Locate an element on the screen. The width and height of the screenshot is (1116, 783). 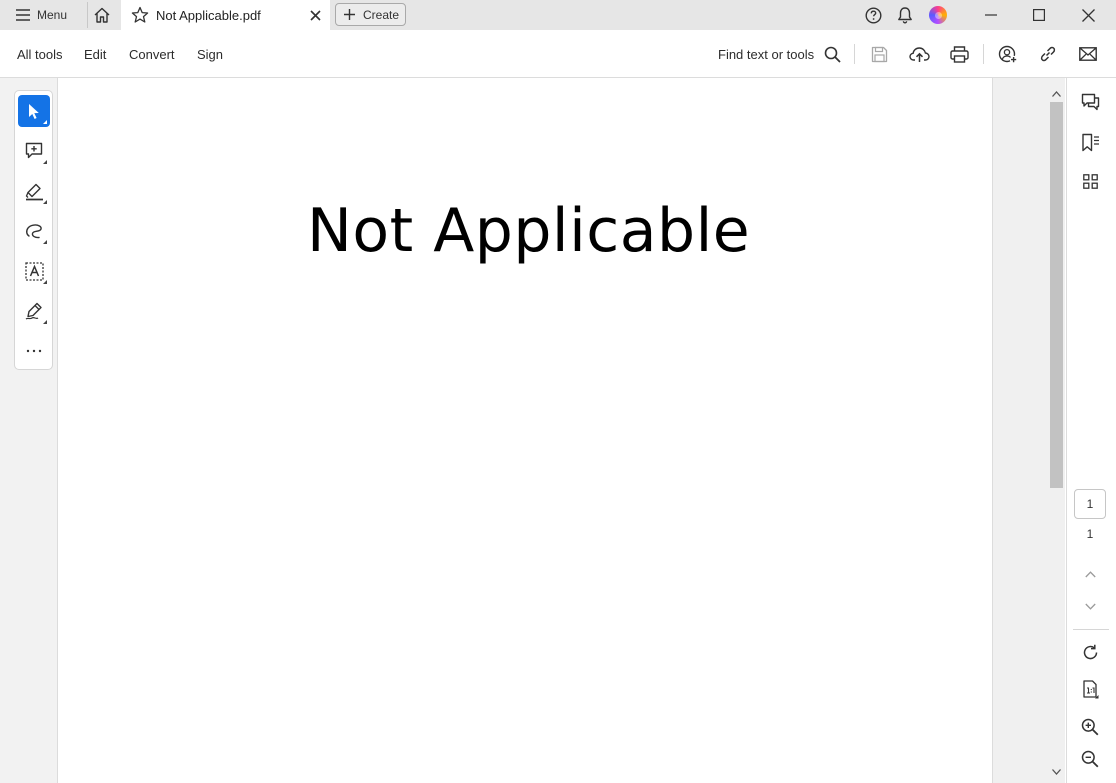
quick-tools-rail is located at coordinates (33, 230).